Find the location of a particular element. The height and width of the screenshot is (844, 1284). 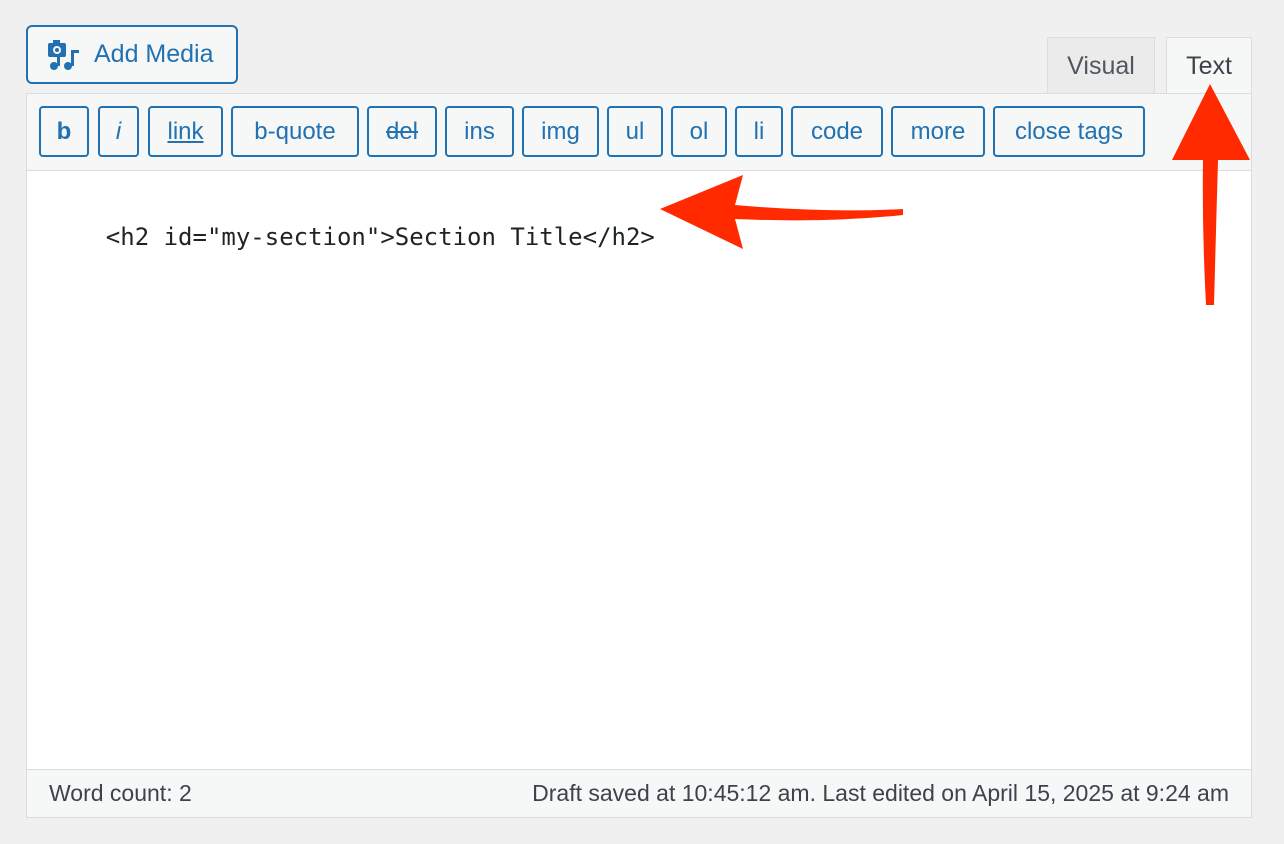

qt-ul-button: ul is located at coordinates (635, 131).